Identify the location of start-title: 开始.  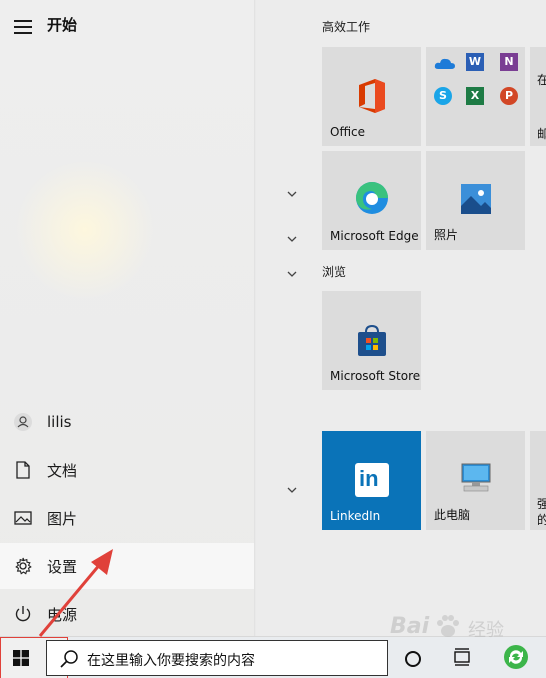
(62, 25).